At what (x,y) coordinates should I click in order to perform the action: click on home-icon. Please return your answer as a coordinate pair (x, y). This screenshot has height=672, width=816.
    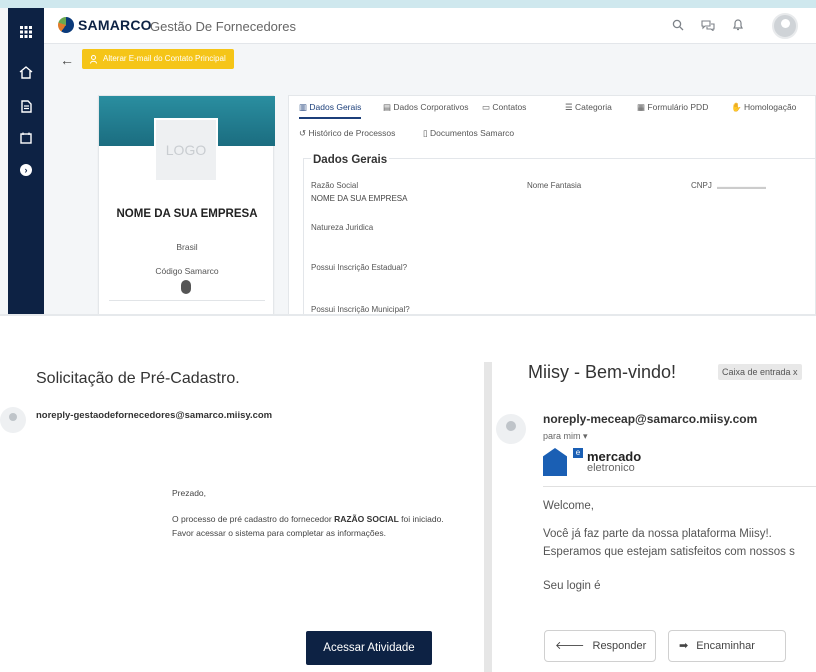
    Looking at the image, I should click on (26, 72).